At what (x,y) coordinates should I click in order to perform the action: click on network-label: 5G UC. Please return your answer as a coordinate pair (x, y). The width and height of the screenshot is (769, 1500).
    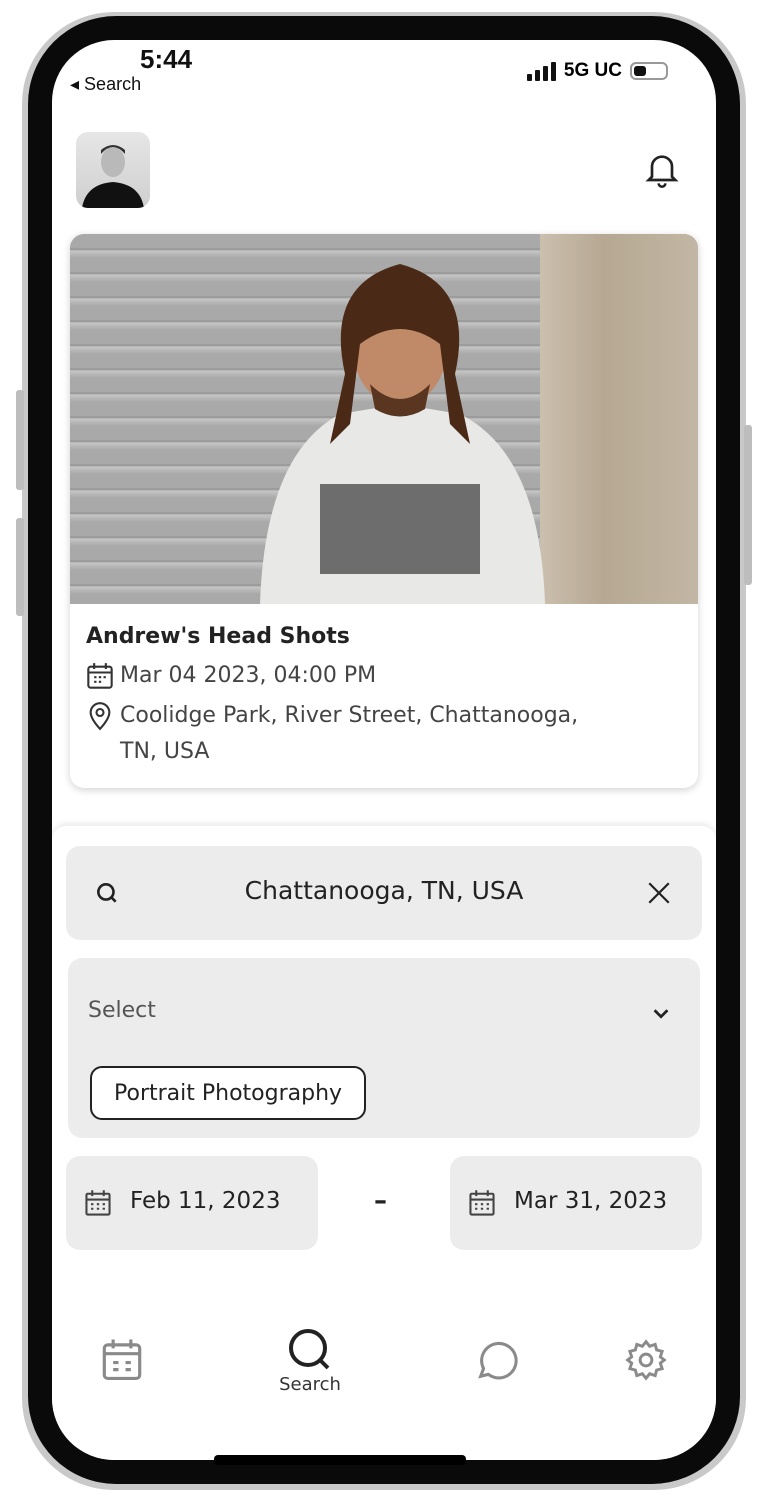
    Looking at the image, I should click on (592, 70).